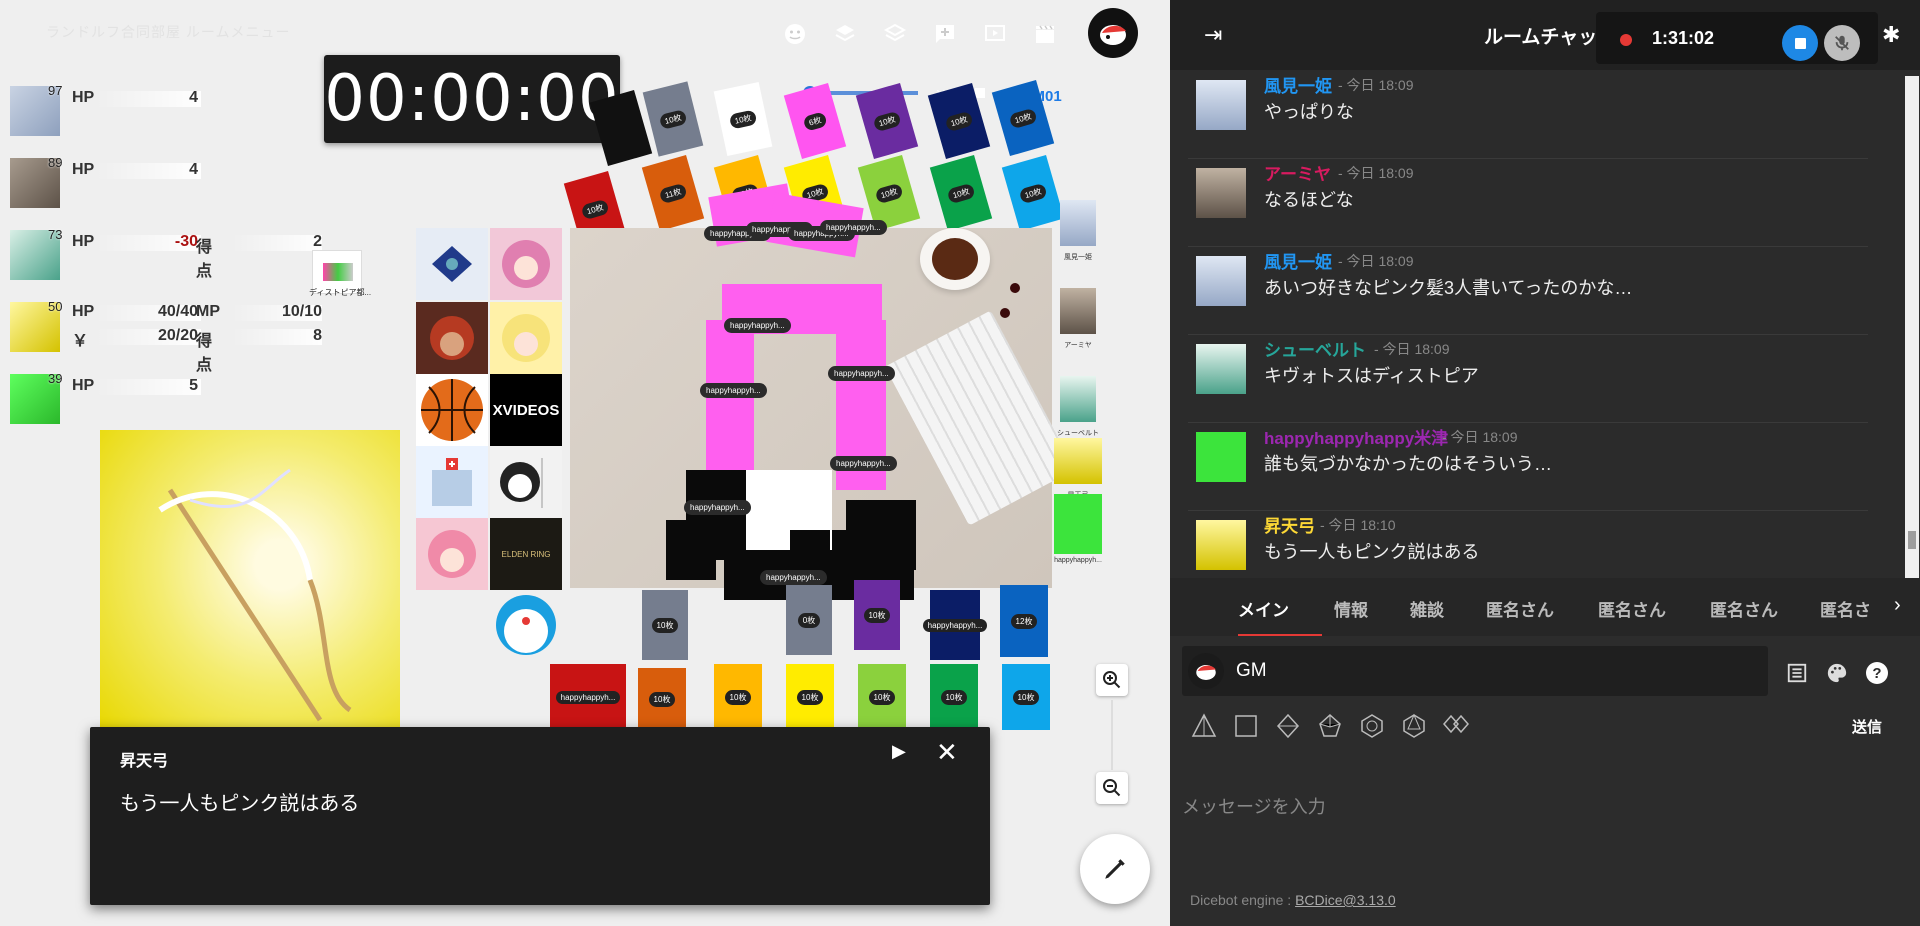  What do you see at coordinates (795, 34) in the screenshot?
I see `face-icon` at bounding box center [795, 34].